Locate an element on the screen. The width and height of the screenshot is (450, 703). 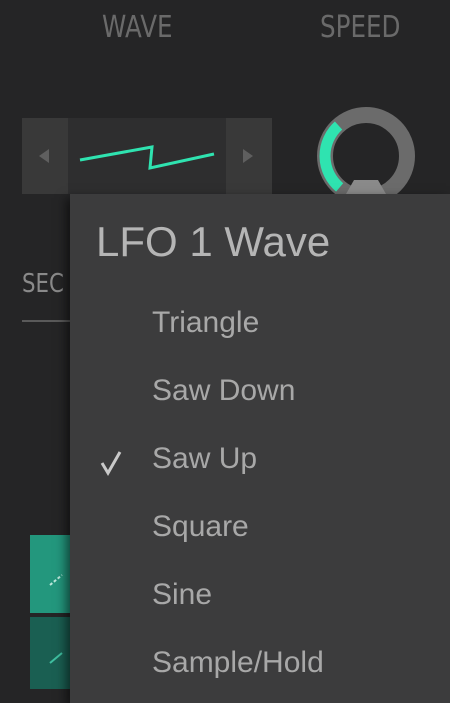
menu-item-saw-down: Saw Down is located at coordinates (260, 394).